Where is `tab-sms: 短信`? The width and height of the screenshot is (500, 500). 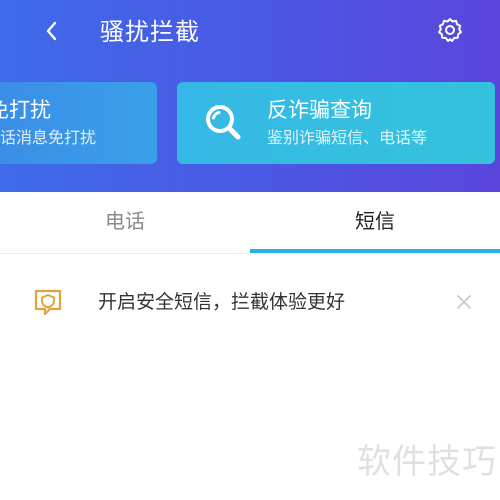
tab-sms: 短信 is located at coordinates (375, 221).